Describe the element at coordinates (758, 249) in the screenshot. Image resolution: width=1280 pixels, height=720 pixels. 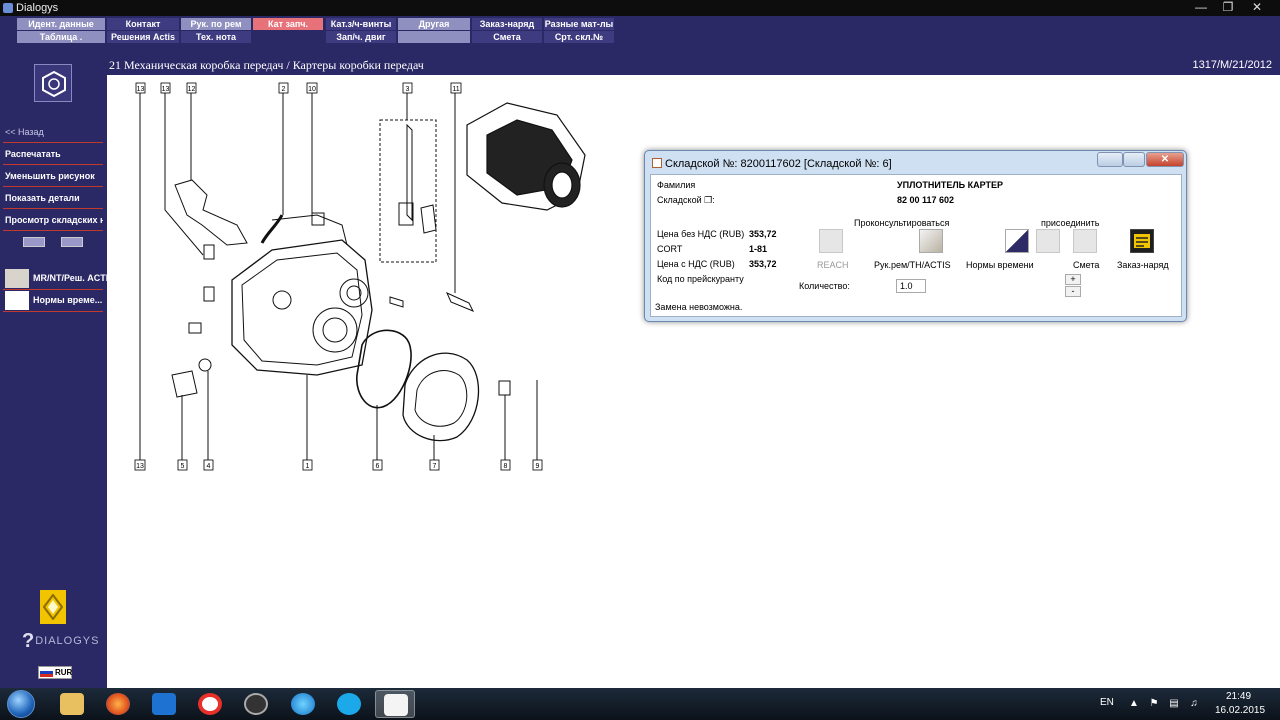
I see `cort-value: 1-81` at that location.